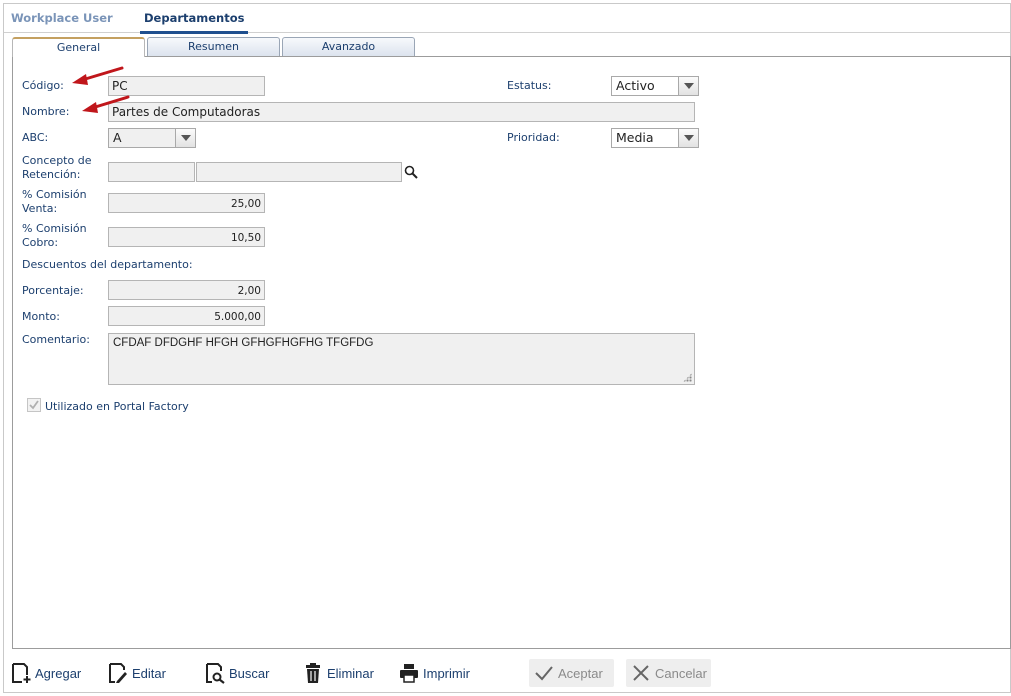 The width and height of the screenshot is (1011, 696). I want to click on abc-select: A, so click(152, 138).